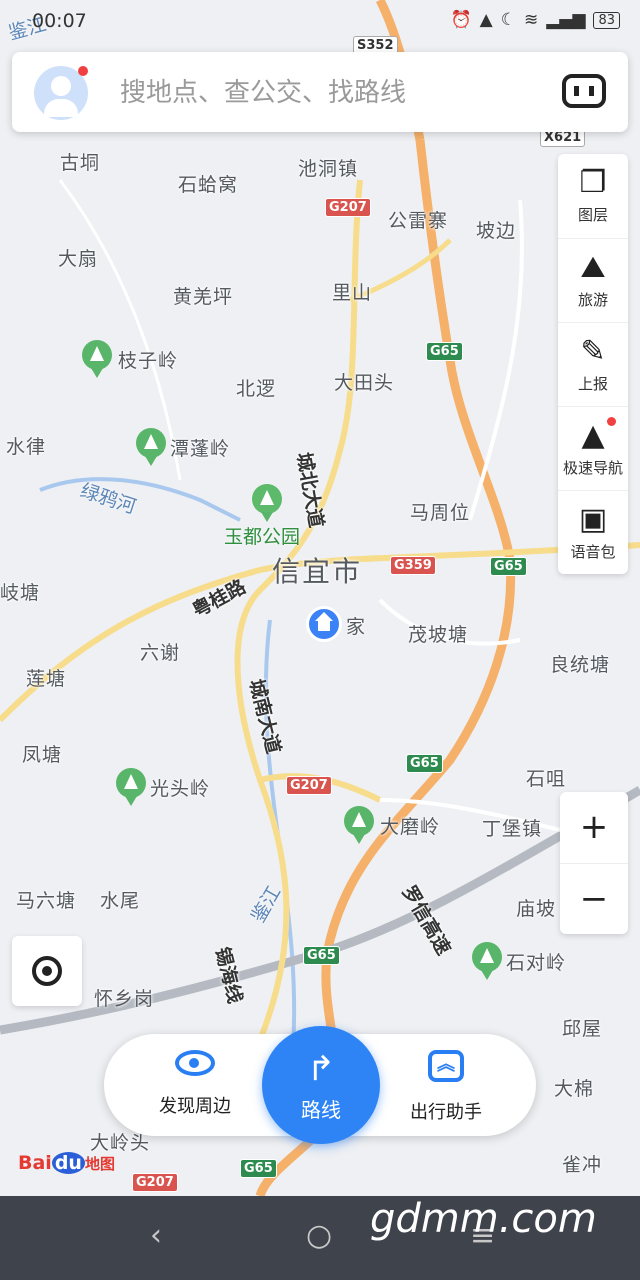 This screenshot has height=1280, width=640. Describe the element at coordinates (124, 997) in the screenshot. I see `place-label: 怀乡岗` at that location.